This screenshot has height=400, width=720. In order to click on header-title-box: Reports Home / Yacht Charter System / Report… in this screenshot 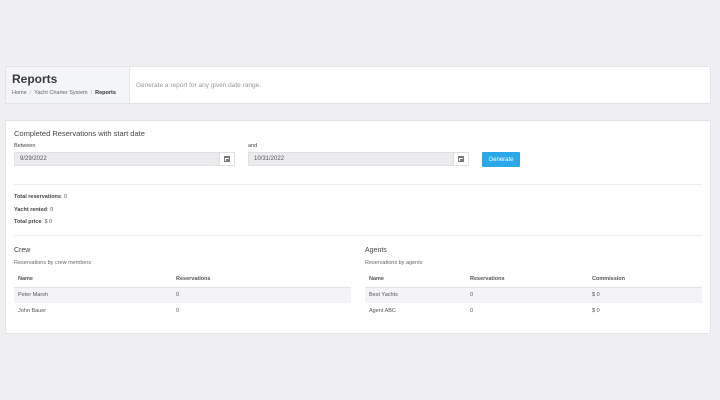, I will do `click(68, 85)`.